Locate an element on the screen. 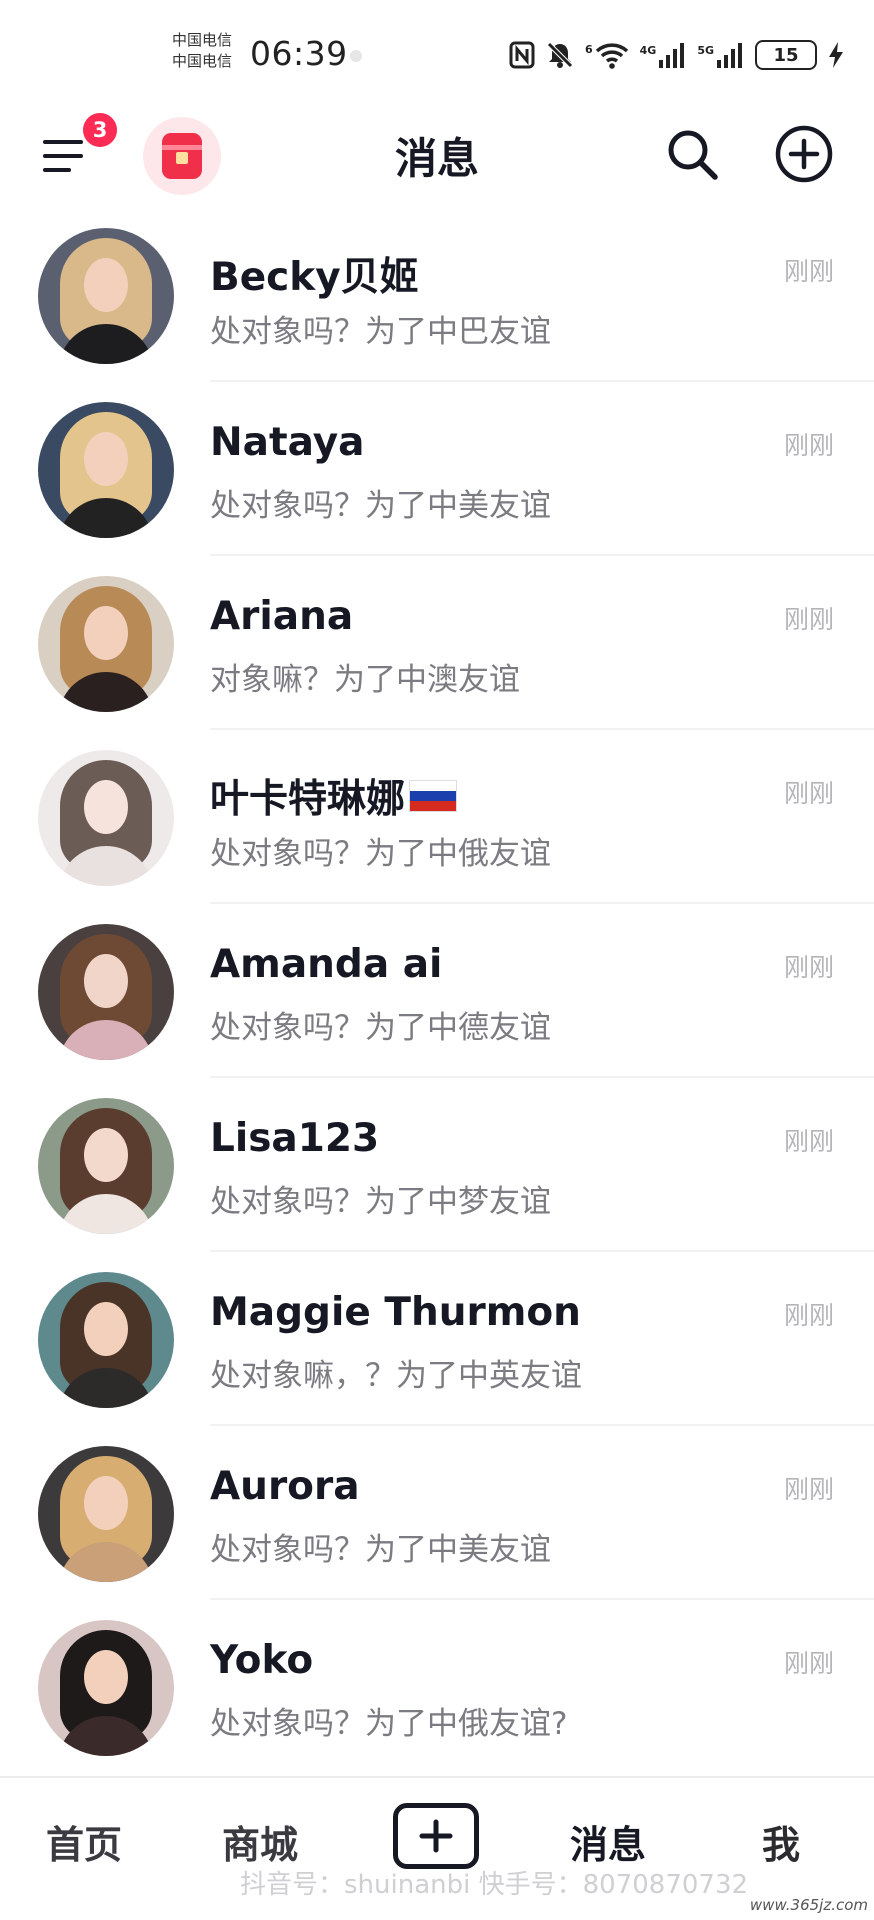 Image resolution: width=874 pixels, height=1920 pixels. status-time: 06:39 is located at coordinates (299, 53).